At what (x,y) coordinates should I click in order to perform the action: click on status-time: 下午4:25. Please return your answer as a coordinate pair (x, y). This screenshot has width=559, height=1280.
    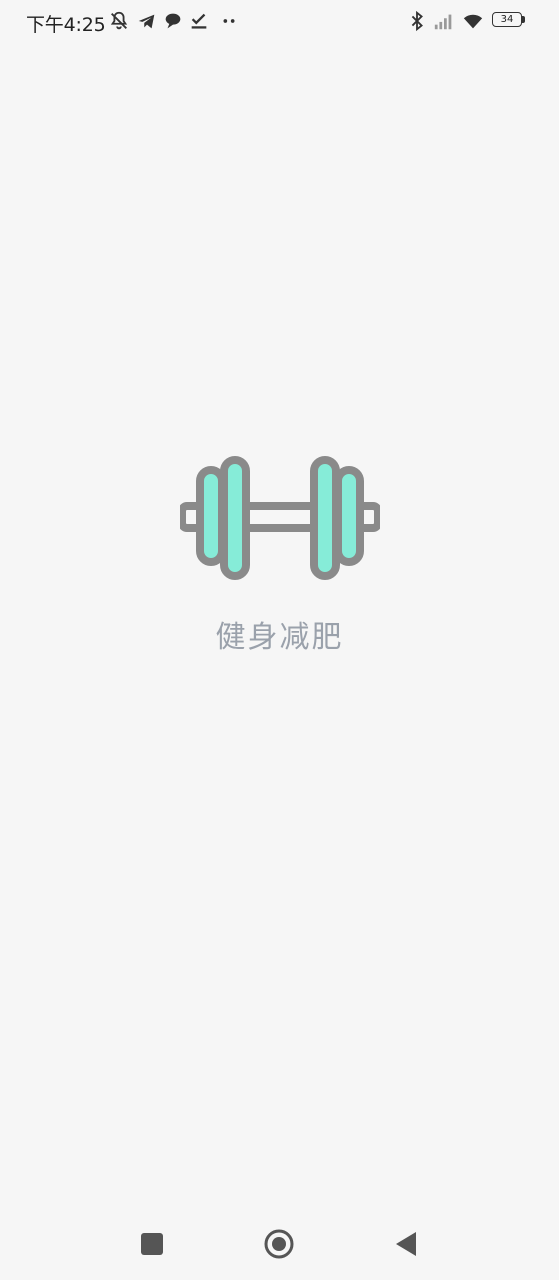
    Looking at the image, I should click on (66, 25).